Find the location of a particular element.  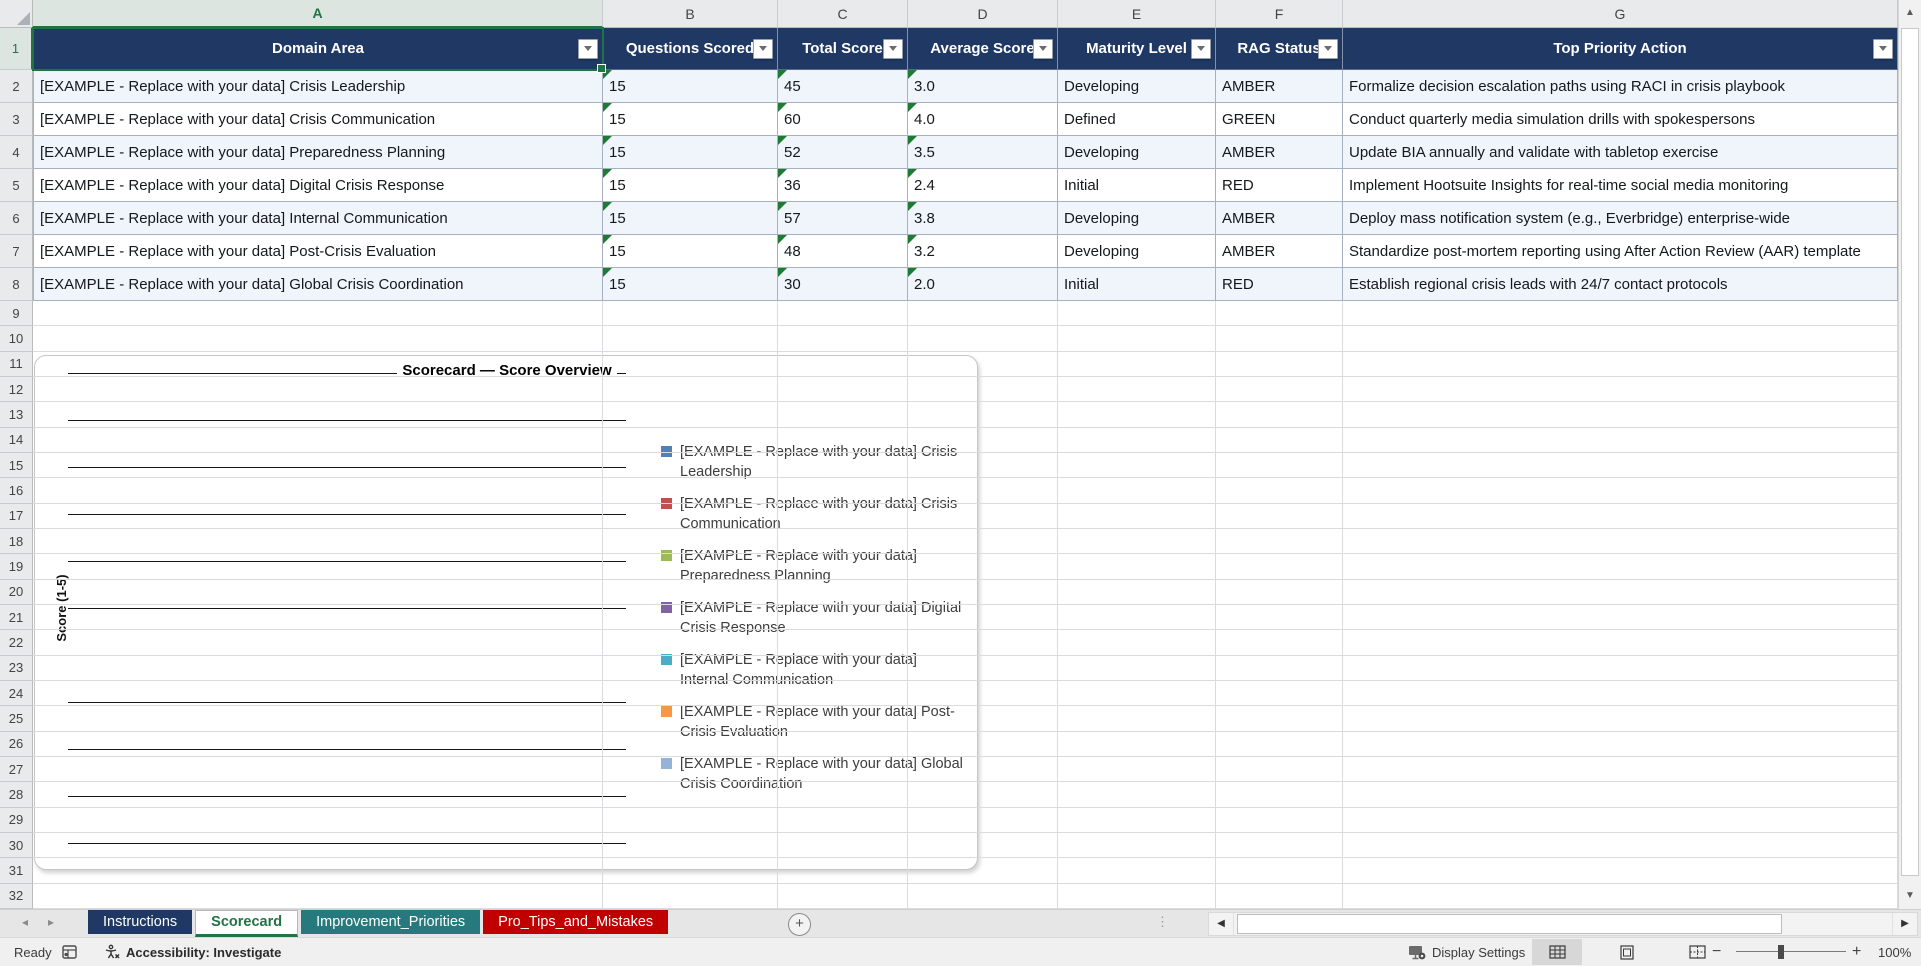

row-header-16: 16 is located at coordinates (16, 491).